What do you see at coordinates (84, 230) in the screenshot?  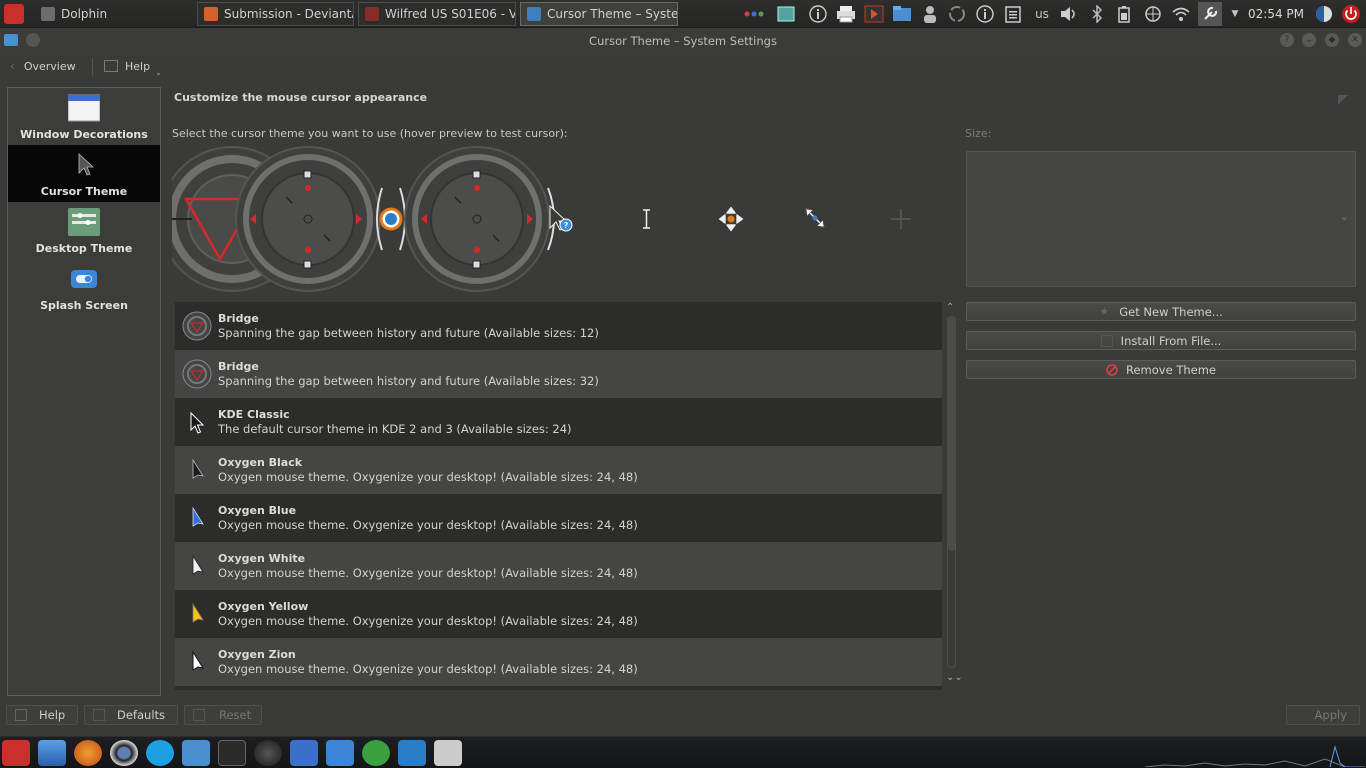 I see `sidebar-item-desktop-theme: Desktop Theme` at bounding box center [84, 230].